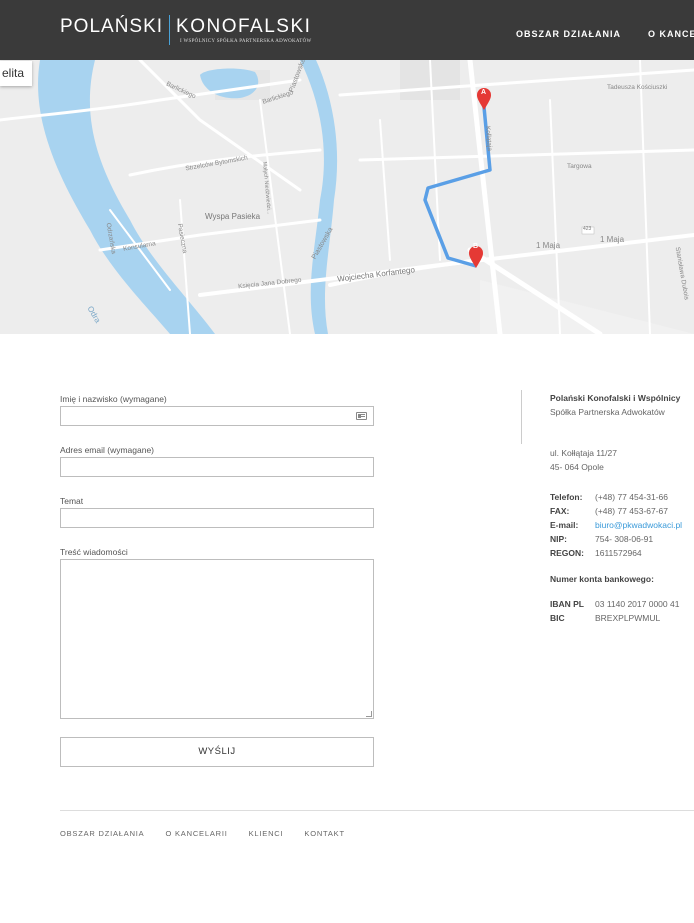  Describe the element at coordinates (618, 553) in the screenshot. I see `regon-value: 1611572964` at that location.